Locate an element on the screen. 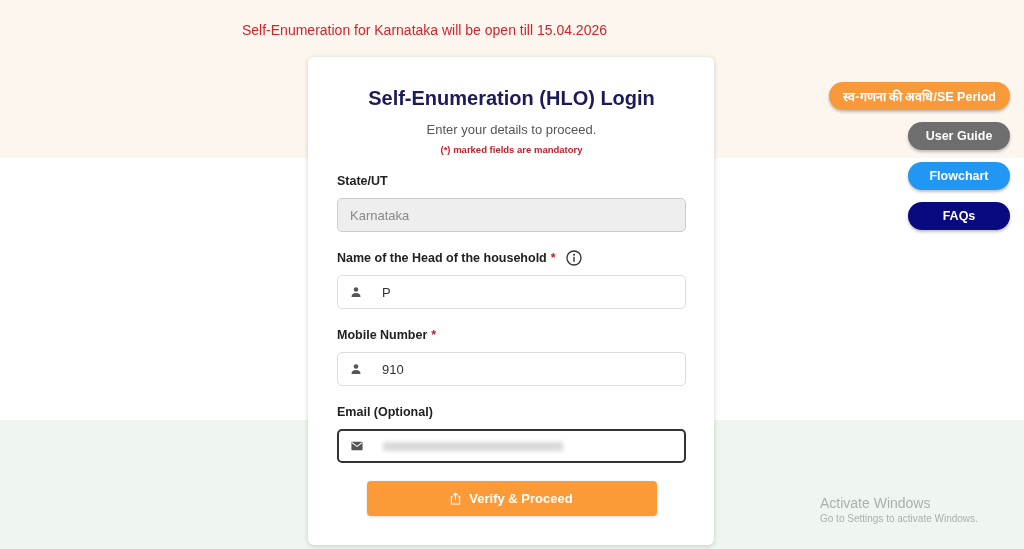  field-value: Karnataka is located at coordinates (380, 215).